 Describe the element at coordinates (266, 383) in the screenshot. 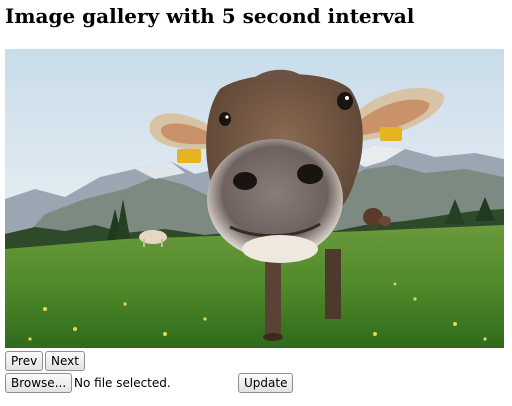

I see `update-button: Update` at that location.